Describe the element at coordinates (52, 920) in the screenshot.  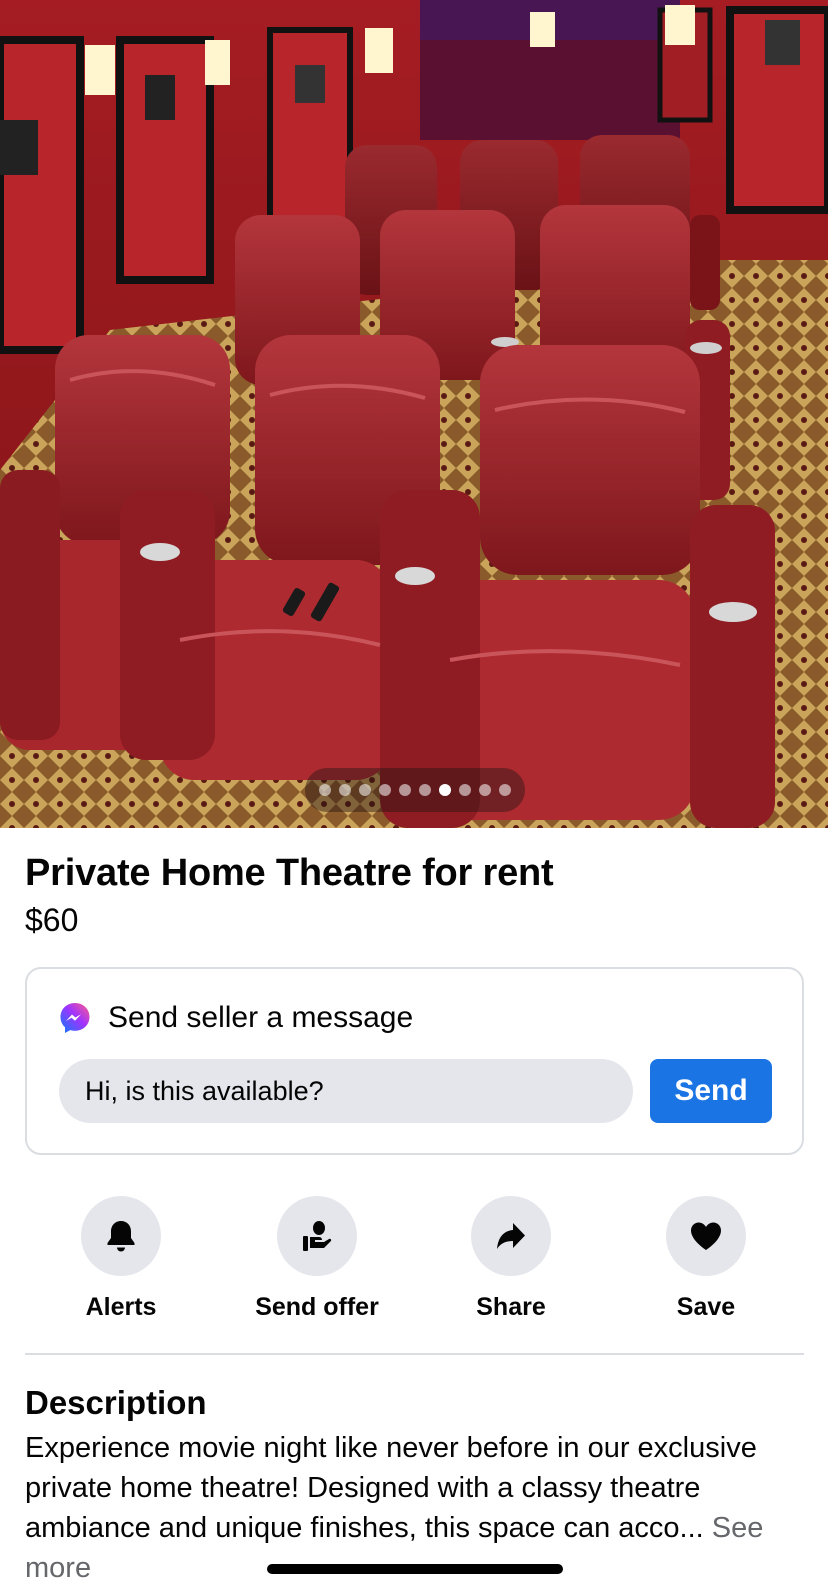
I see `listing-price: $60` at that location.